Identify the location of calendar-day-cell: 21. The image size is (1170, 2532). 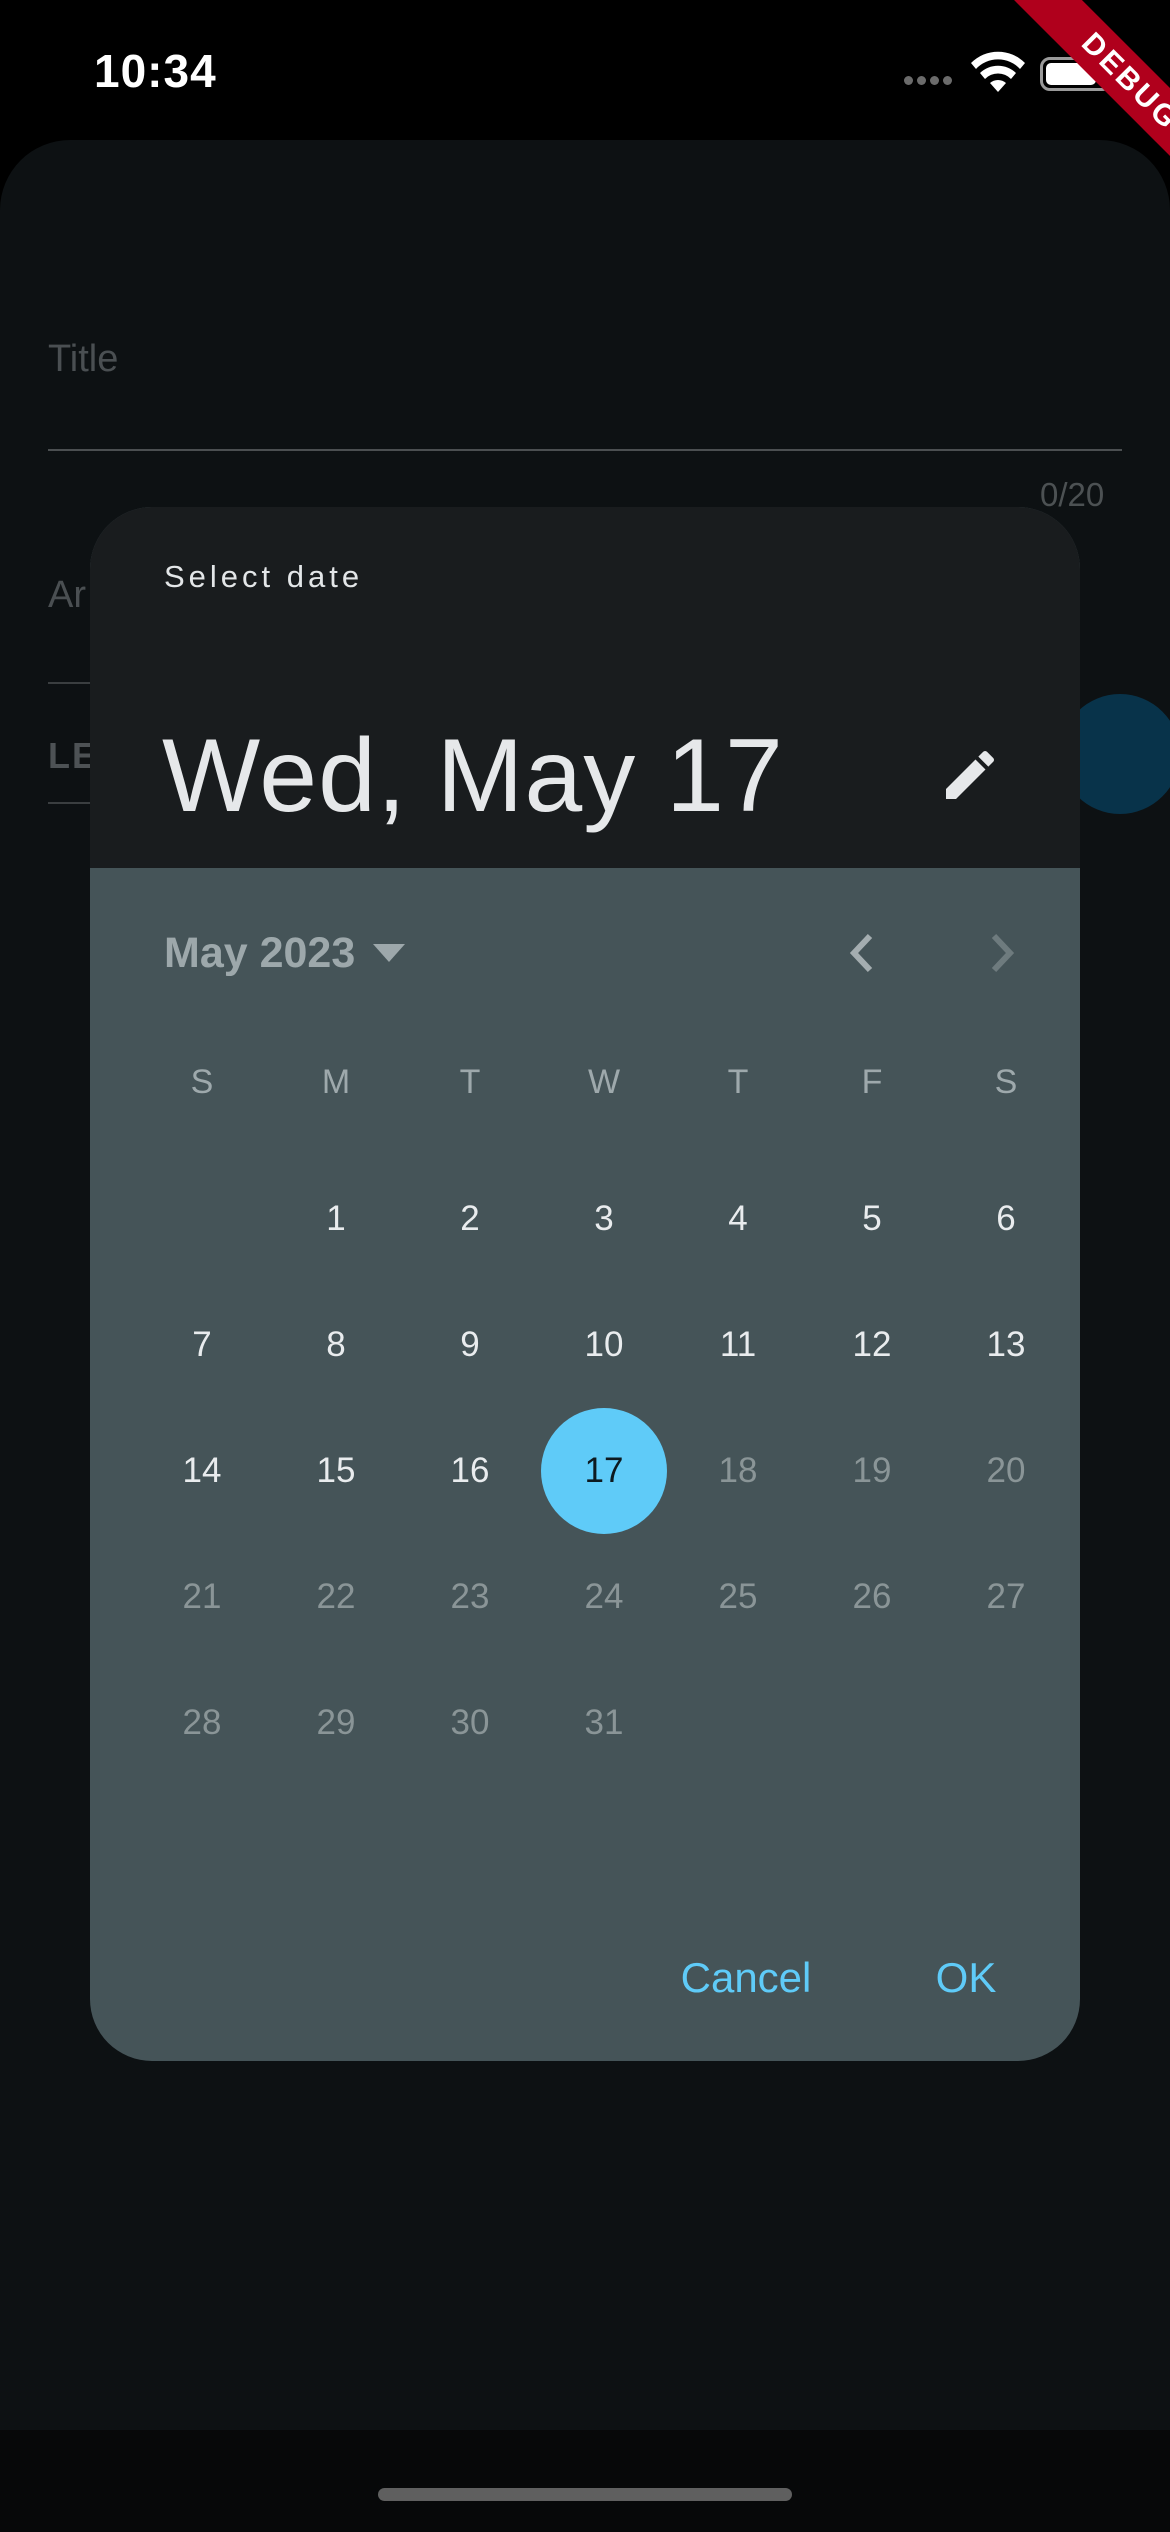
(202, 1597).